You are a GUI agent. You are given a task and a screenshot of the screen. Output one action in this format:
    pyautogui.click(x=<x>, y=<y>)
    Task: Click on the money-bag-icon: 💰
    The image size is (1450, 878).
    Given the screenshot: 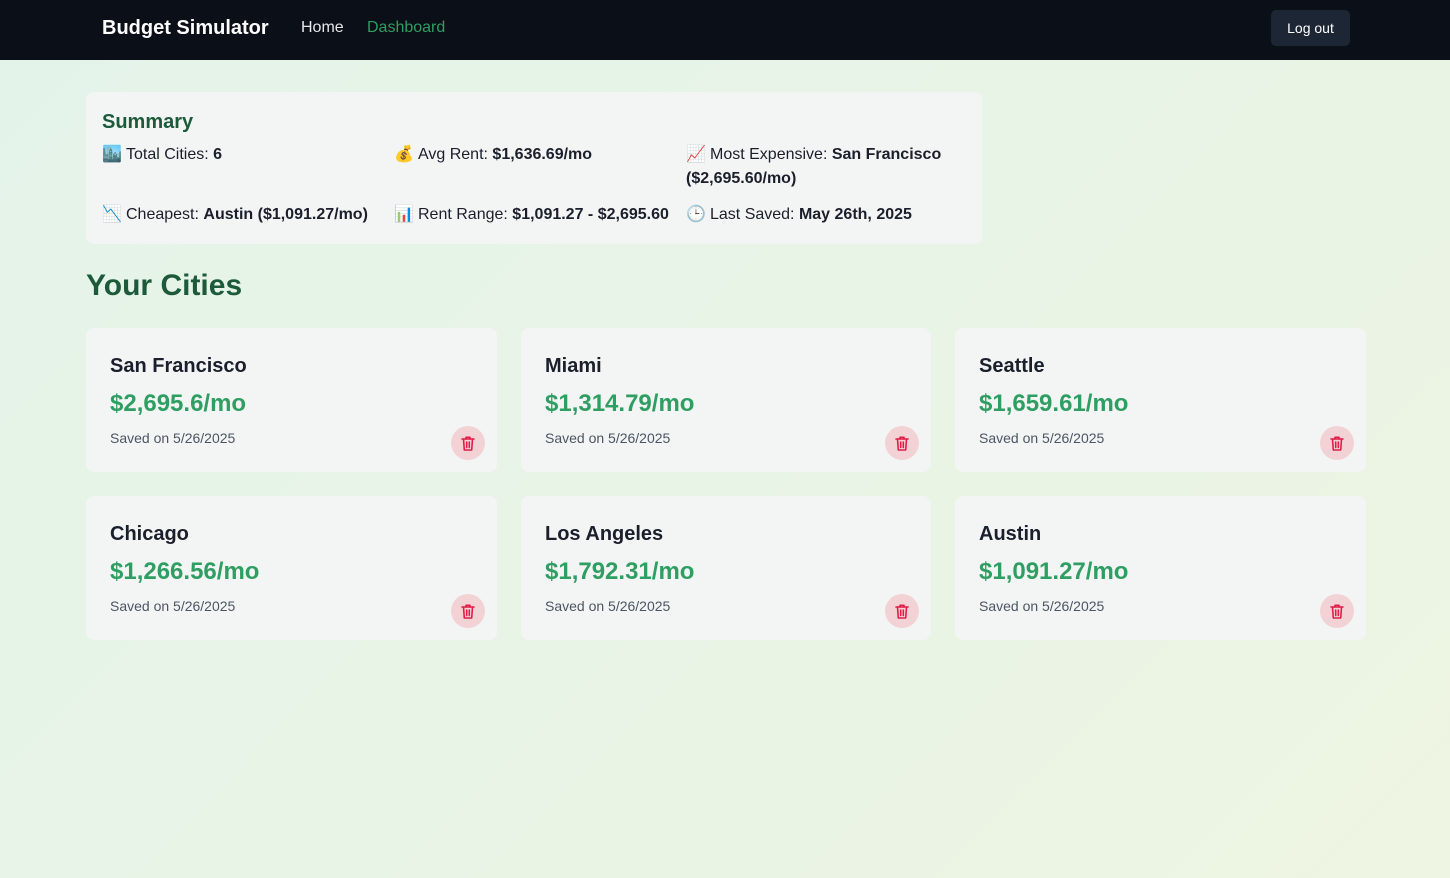 What is the action you would take?
    pyautogui.click(x=404, y=154)
    